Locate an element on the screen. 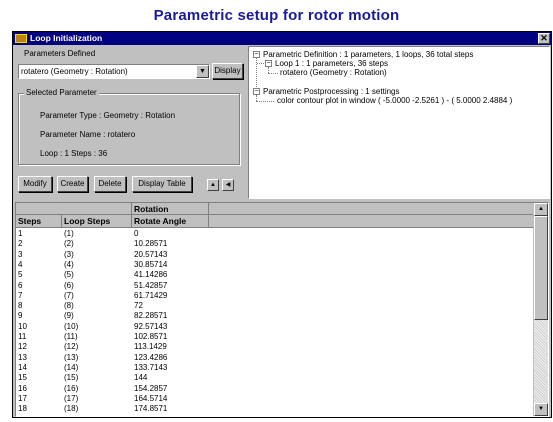 The height and width of the screenshot is (422, 553). cell-loop-step: (5) is located at coordinates (69, 275).